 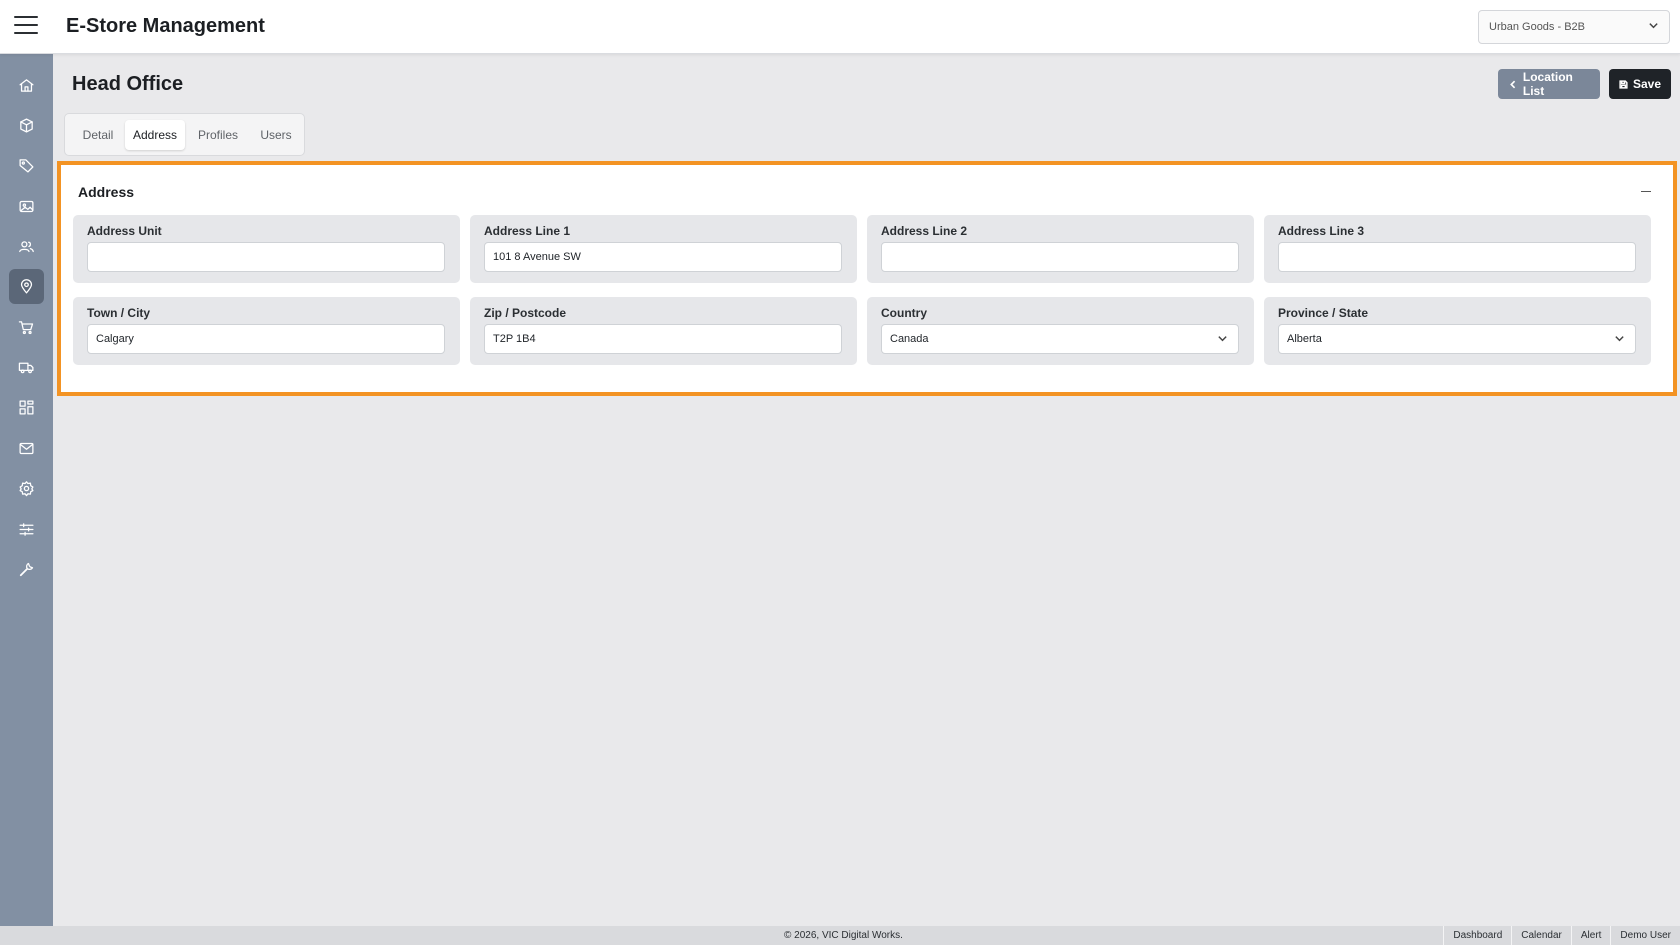 I want to click on town-city-field: Town / City Calgary, so click(x=266, y=331).